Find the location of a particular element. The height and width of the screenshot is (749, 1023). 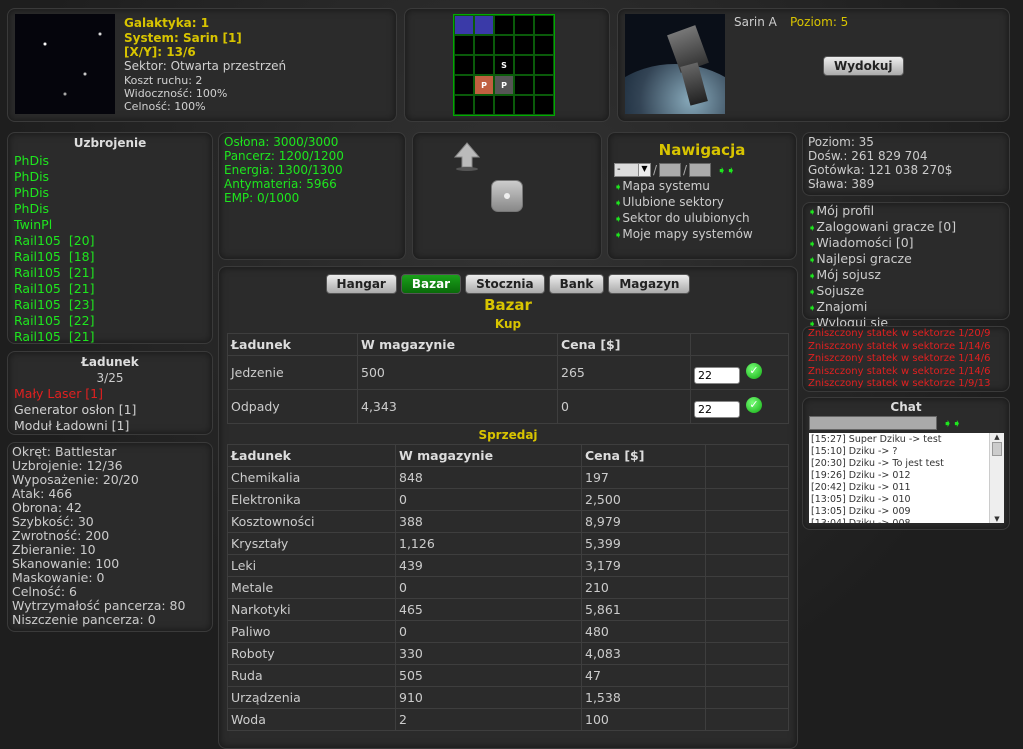

minimap-cell: S is located at coordinates (504, 65).